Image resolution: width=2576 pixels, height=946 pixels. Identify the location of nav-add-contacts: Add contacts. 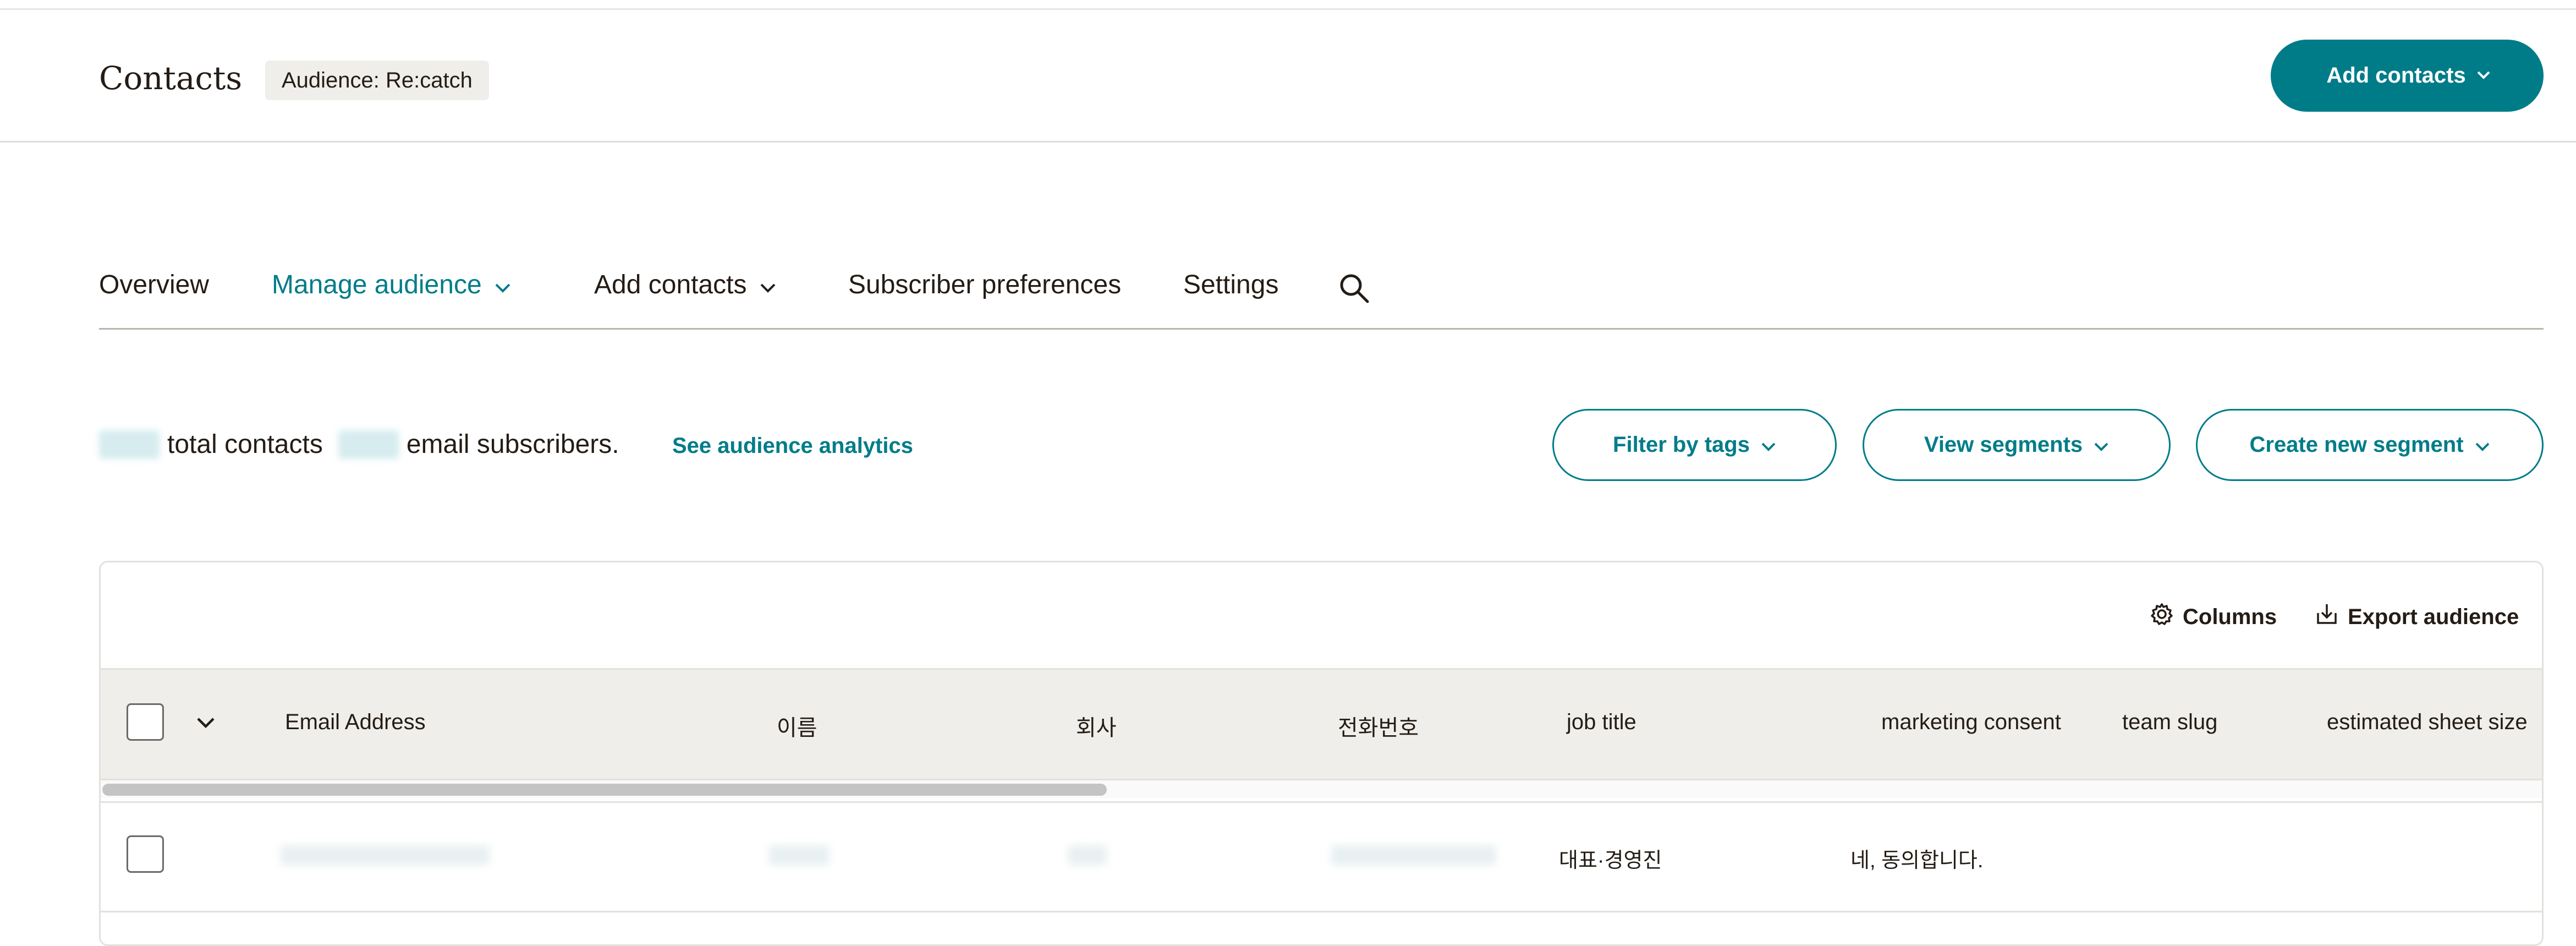
(685, 285).